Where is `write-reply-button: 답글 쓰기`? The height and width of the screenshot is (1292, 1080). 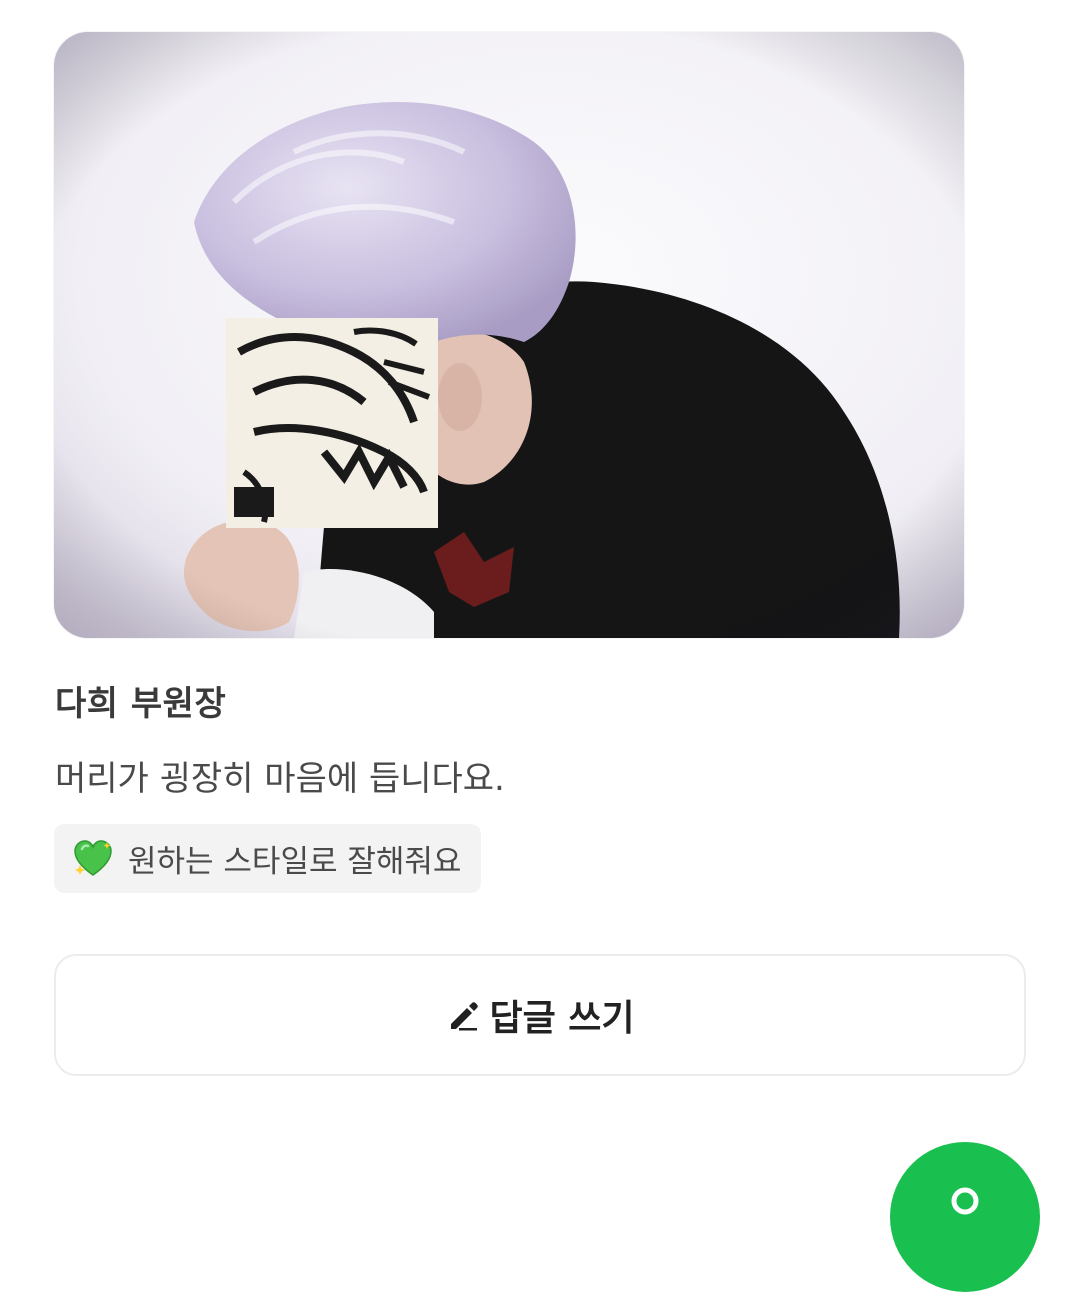
write-reply-button: 답글 쓰기 is located at coordinates (540, 1015).